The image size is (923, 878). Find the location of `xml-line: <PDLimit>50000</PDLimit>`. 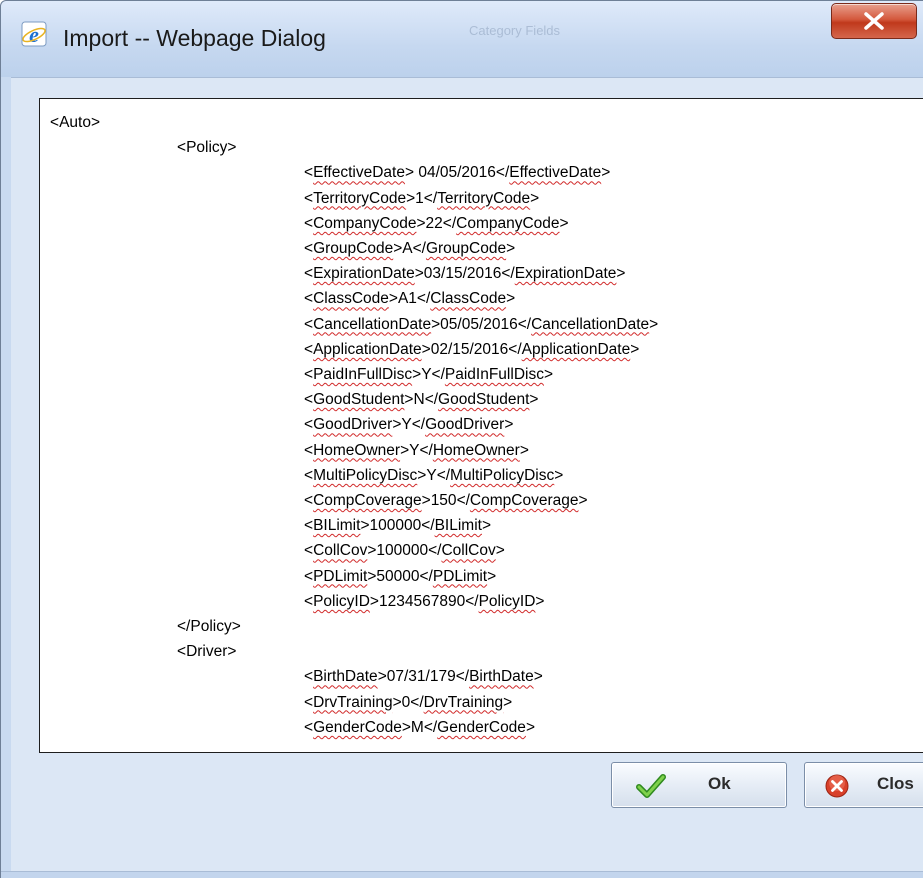

xml-line: <PDLimit>50000</PDLimit> is located at coordinates (400, 576).